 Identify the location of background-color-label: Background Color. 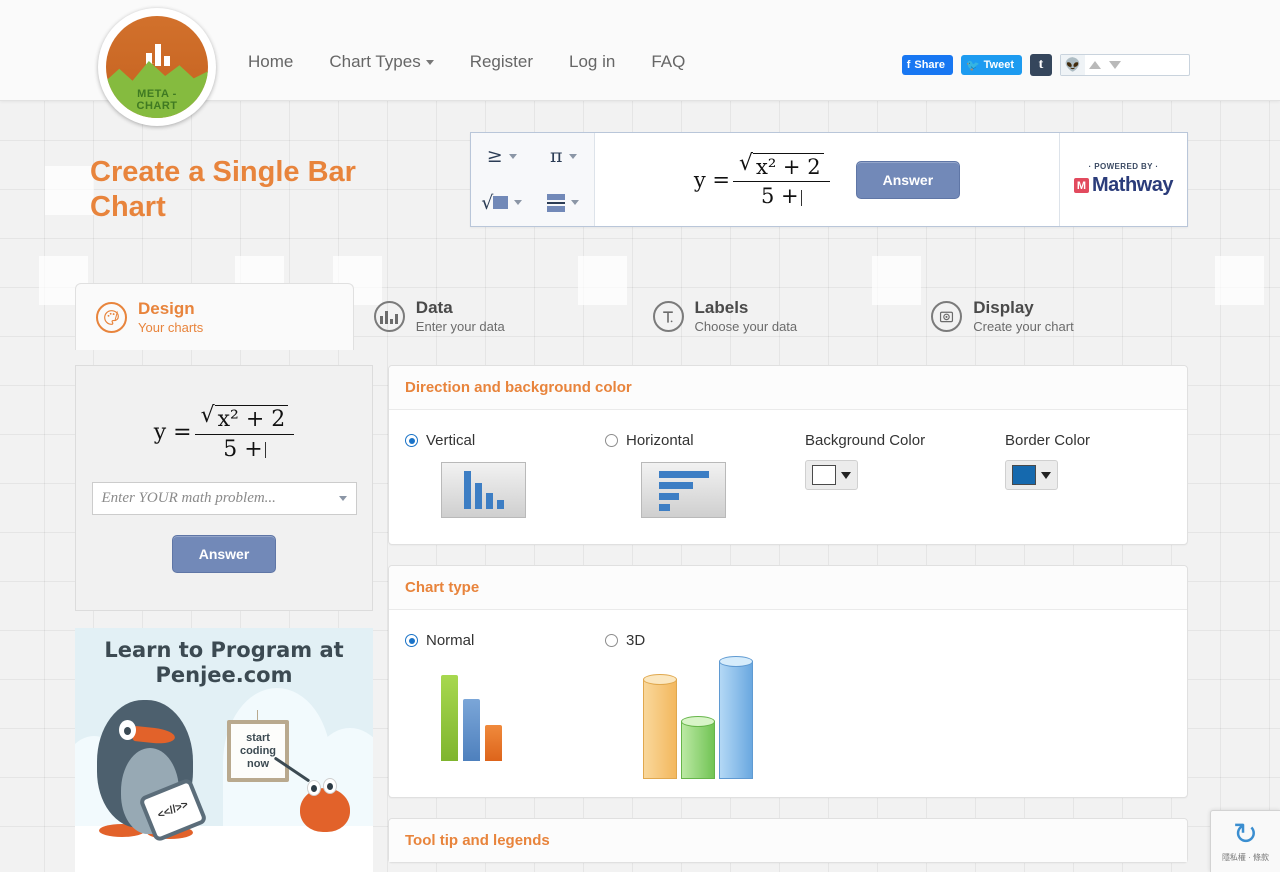
(865, 440).